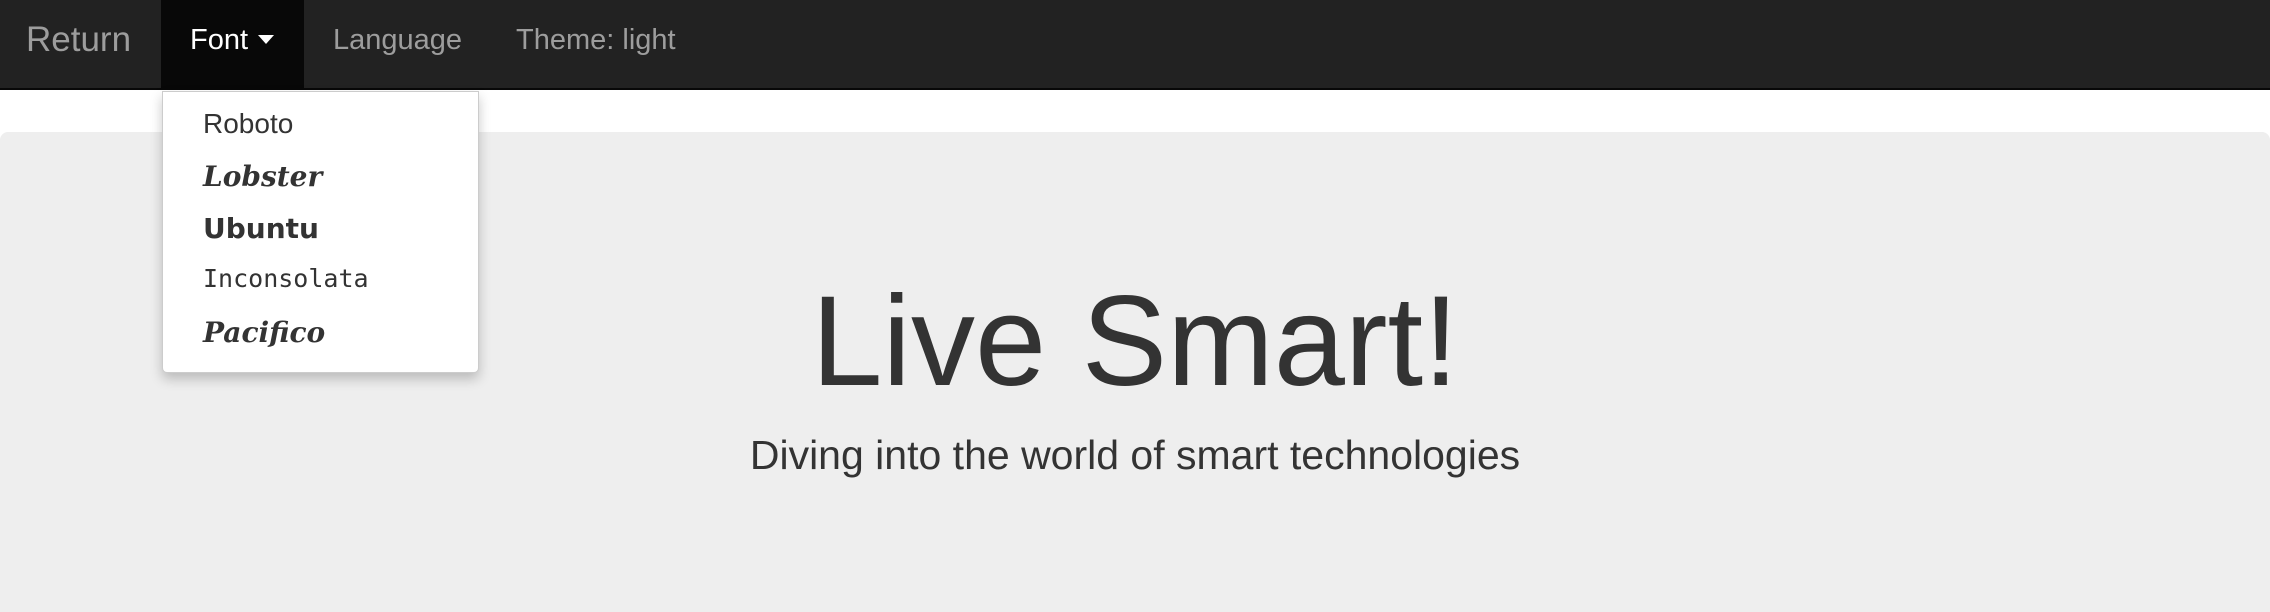 The height and width of the screenshot is (612, 2270). I want to click on caret-down-icon, so click(266, 39).